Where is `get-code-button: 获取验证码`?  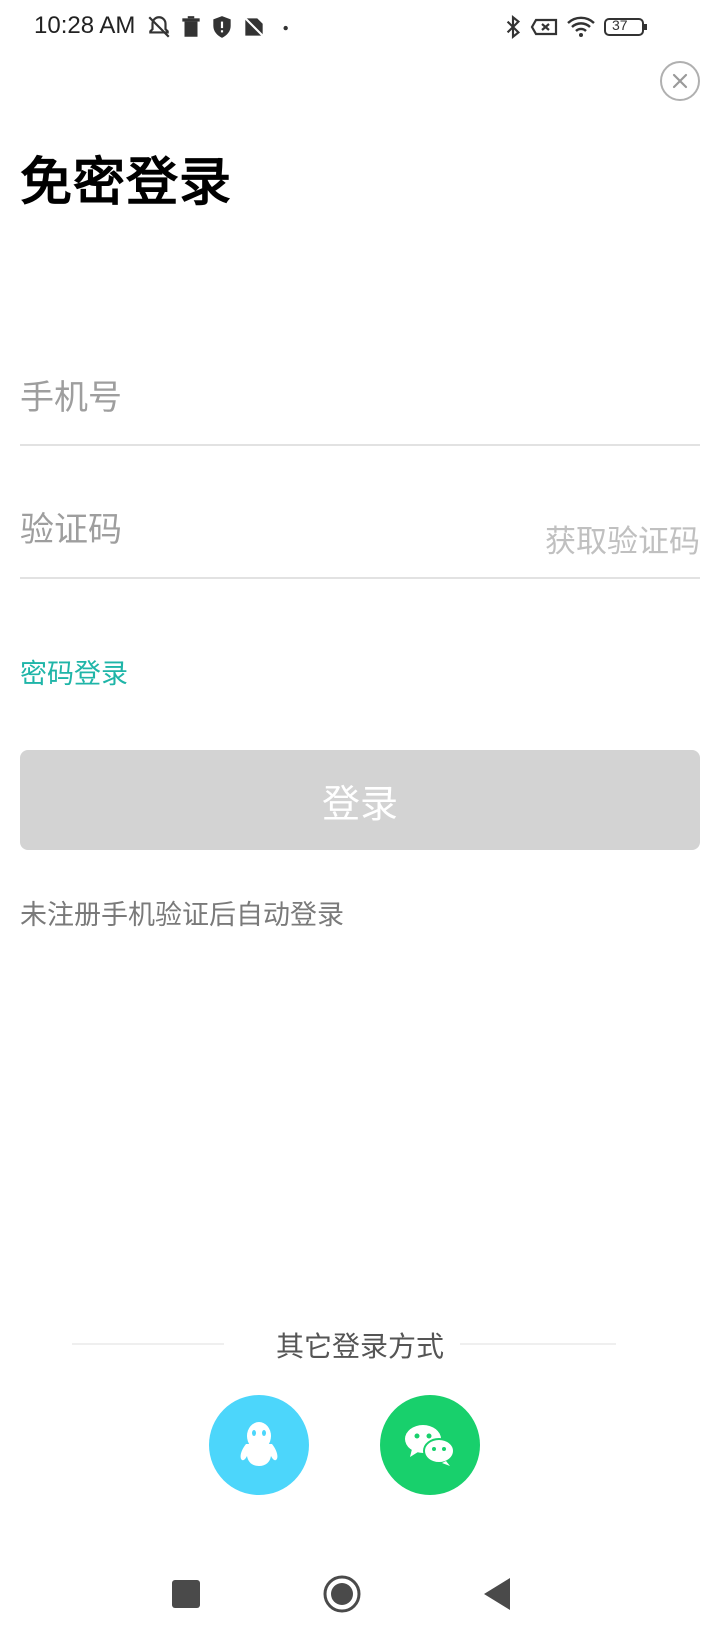 get-code-button: 获取验证码 is located at coordinates (622, 538).